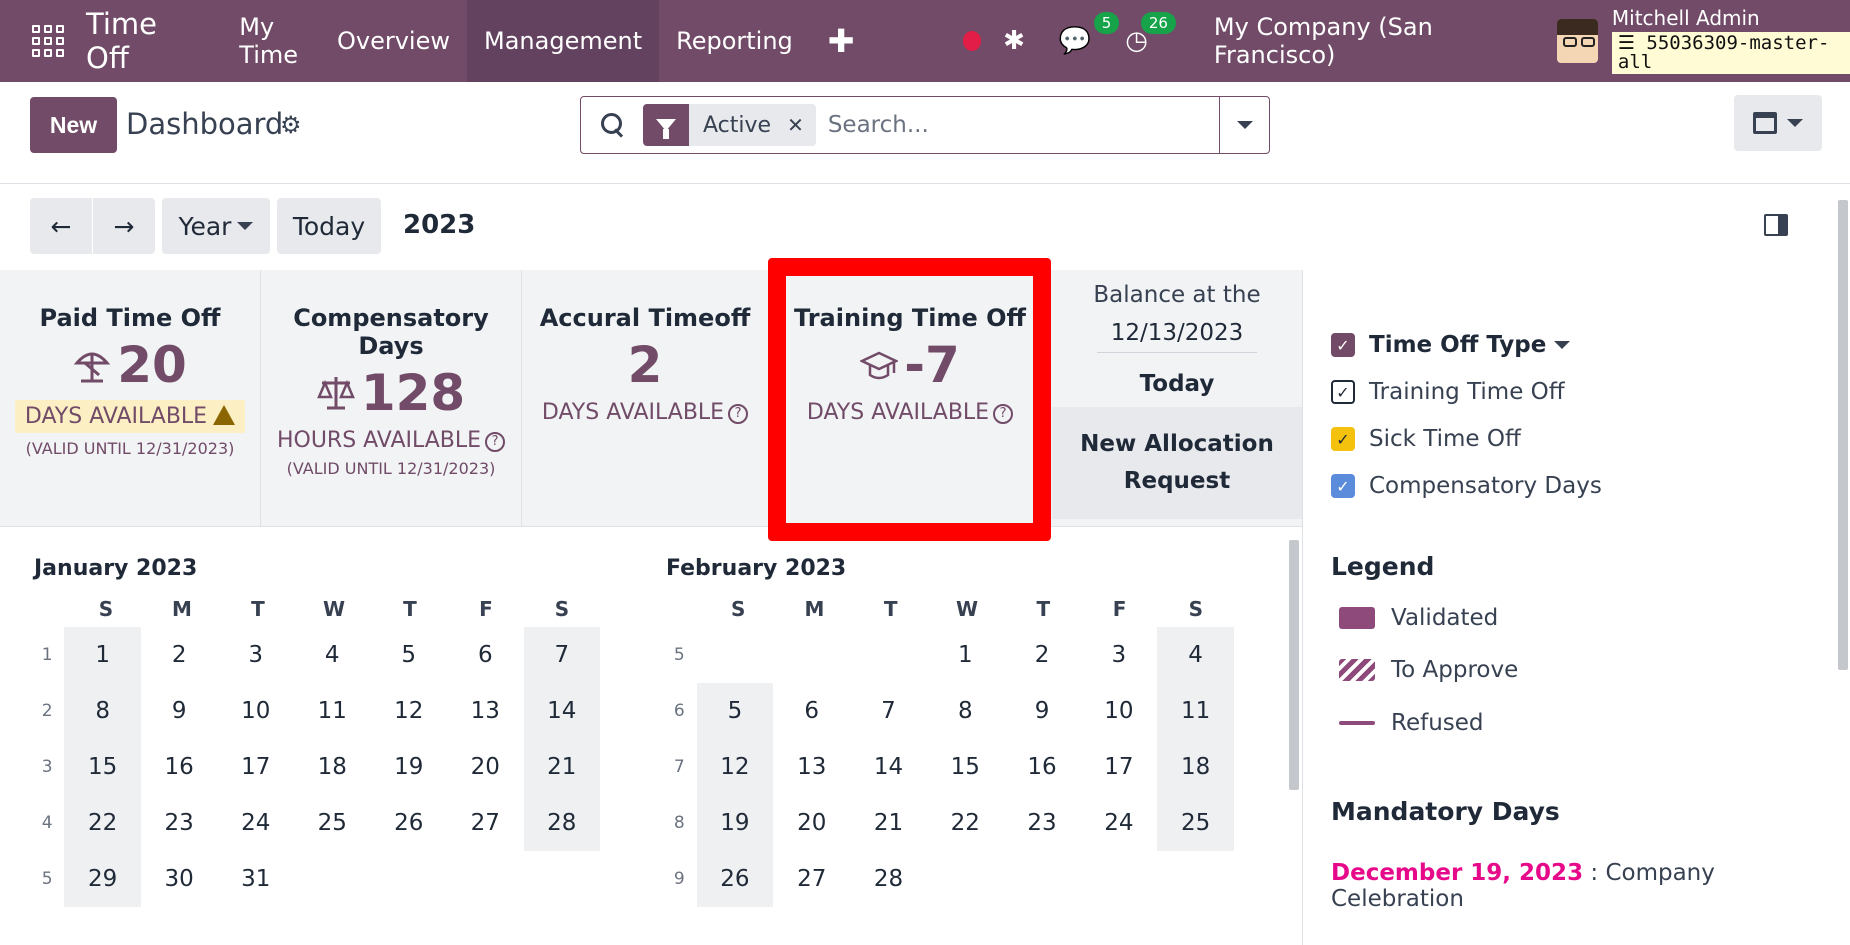  I want to click on calendar-day: 30, so click(179, 879).